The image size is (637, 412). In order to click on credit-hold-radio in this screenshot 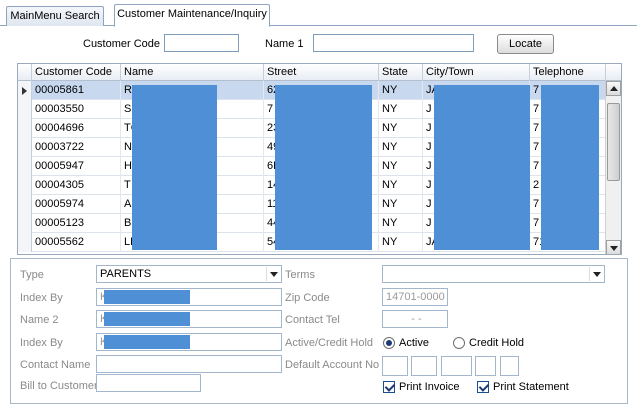, I will do `click(459, 343)`.